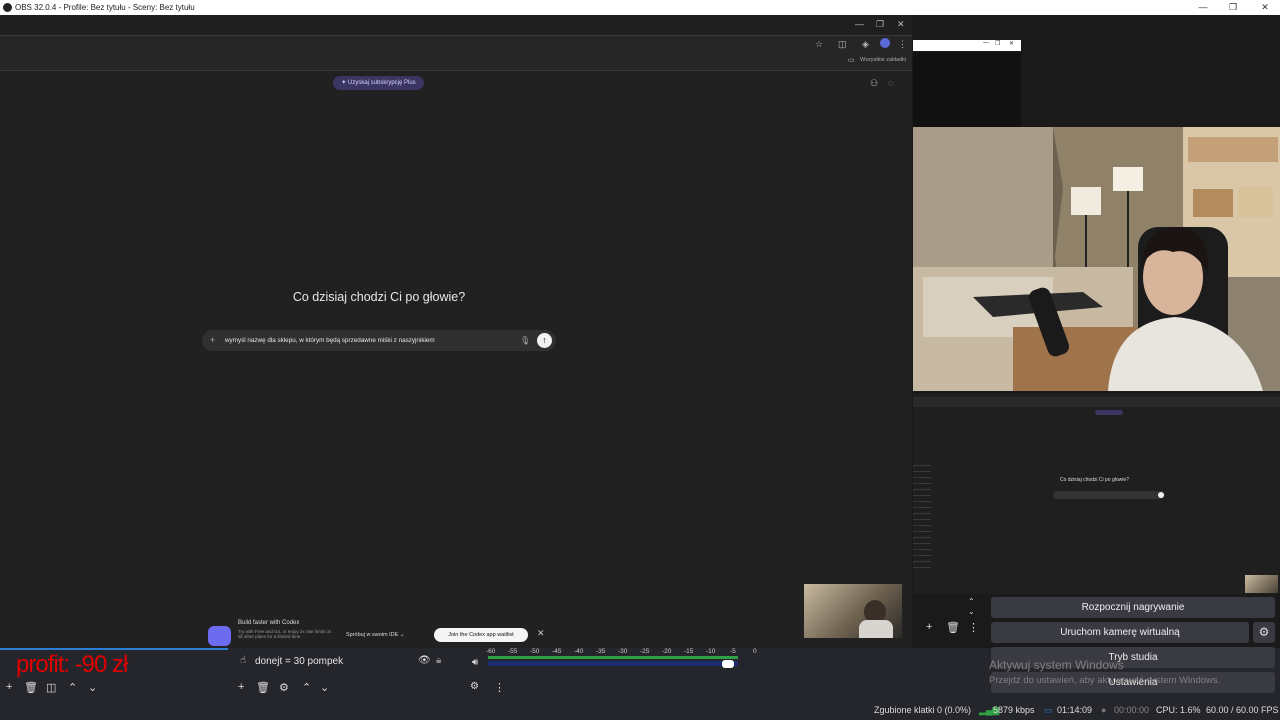 The width and height of the screenshot is (1280, 720). Describe the element at coordinates (971, 601) in the screenshot. I see `scroll-up-icon: ⌃` at that location.